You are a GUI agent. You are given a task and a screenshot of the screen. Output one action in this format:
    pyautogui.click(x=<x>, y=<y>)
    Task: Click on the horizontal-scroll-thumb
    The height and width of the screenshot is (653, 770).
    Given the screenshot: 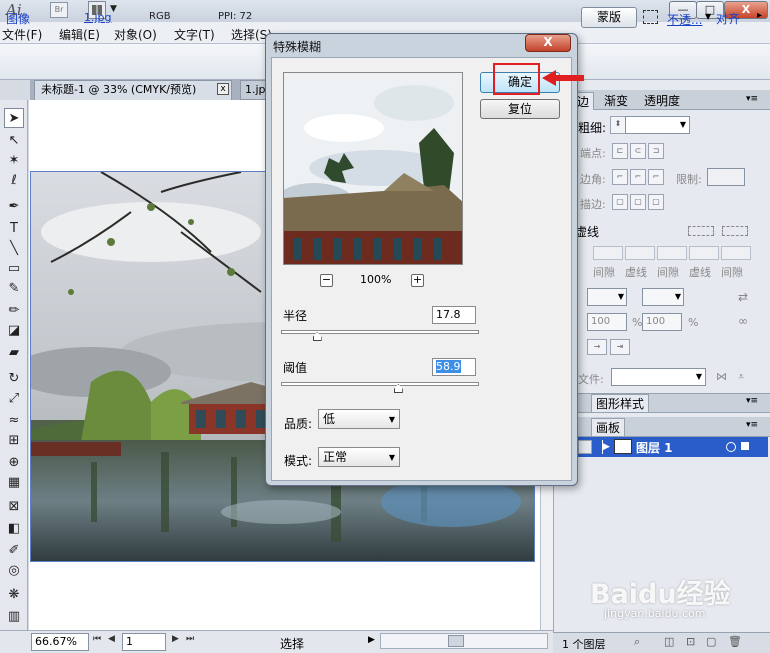 What is the action you would take?
    pyautogui.click(x=456, y=641)
    